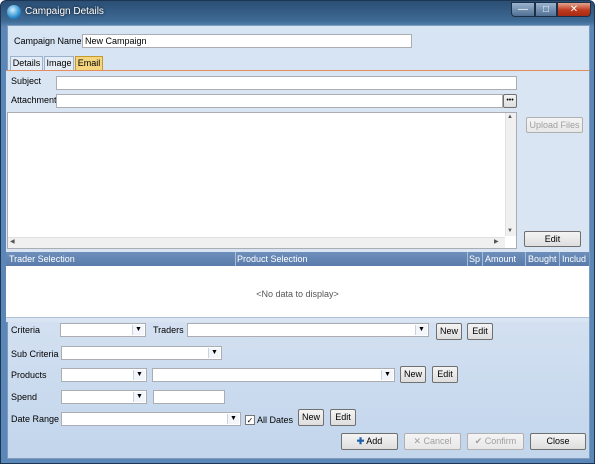 This screenshot has width=595, height=464. What do you see at coordinates (35, 354) in the screenshot?
I see `sub-criteria-label: Sub Criteria` at bounding box center [35, 354].